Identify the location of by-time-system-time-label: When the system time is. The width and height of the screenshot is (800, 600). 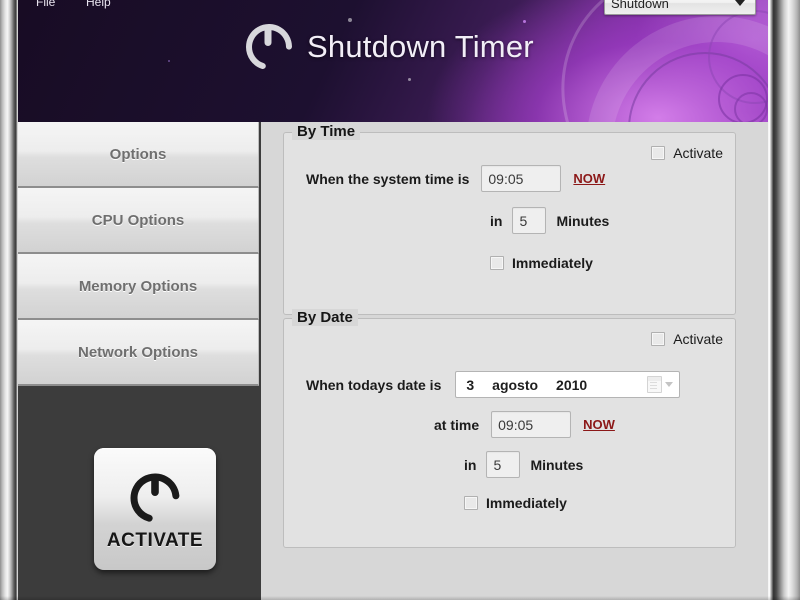
(388, 178).